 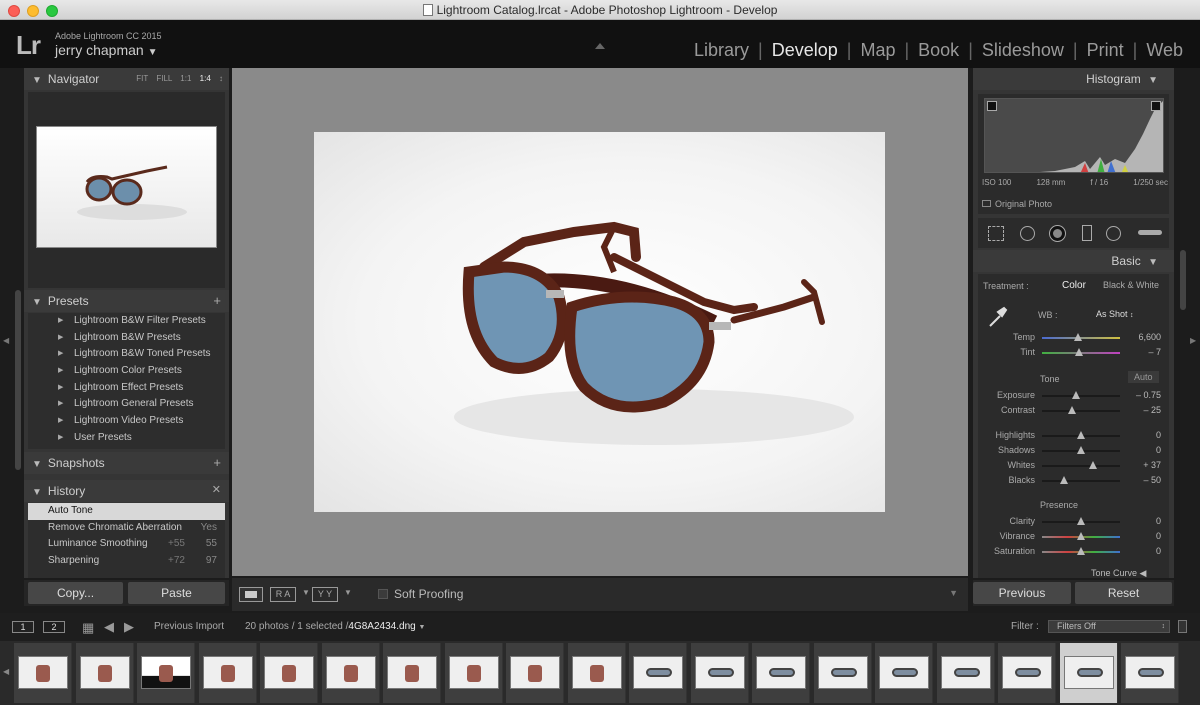 What do you see at coordinates (176, 593) in the screenshot?
I see `paste-button: Paste` at bounding box center [176, 593].